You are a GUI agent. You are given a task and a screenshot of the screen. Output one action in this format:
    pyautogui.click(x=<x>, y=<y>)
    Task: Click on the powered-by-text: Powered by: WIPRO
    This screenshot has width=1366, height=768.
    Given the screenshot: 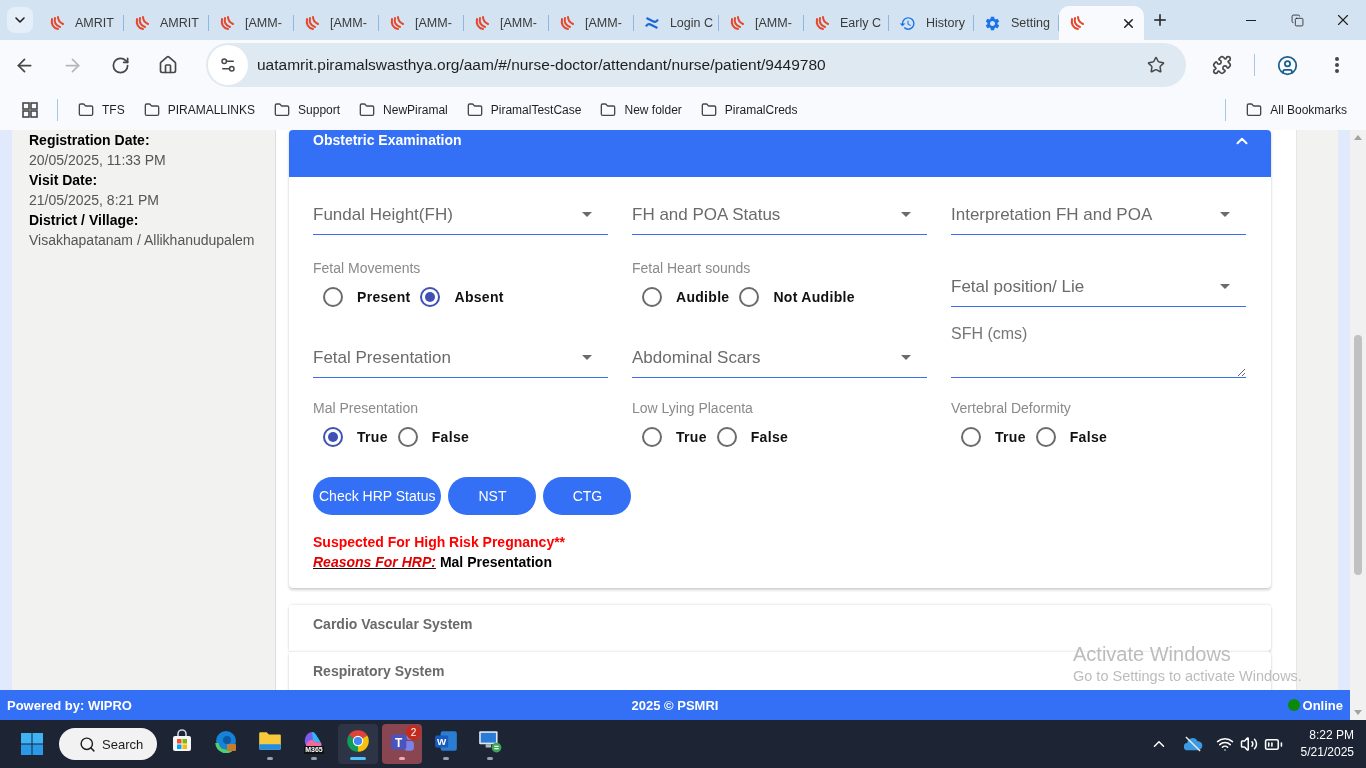 What is the action you would take?
    pyautogui.click(x=69, y=705)
    